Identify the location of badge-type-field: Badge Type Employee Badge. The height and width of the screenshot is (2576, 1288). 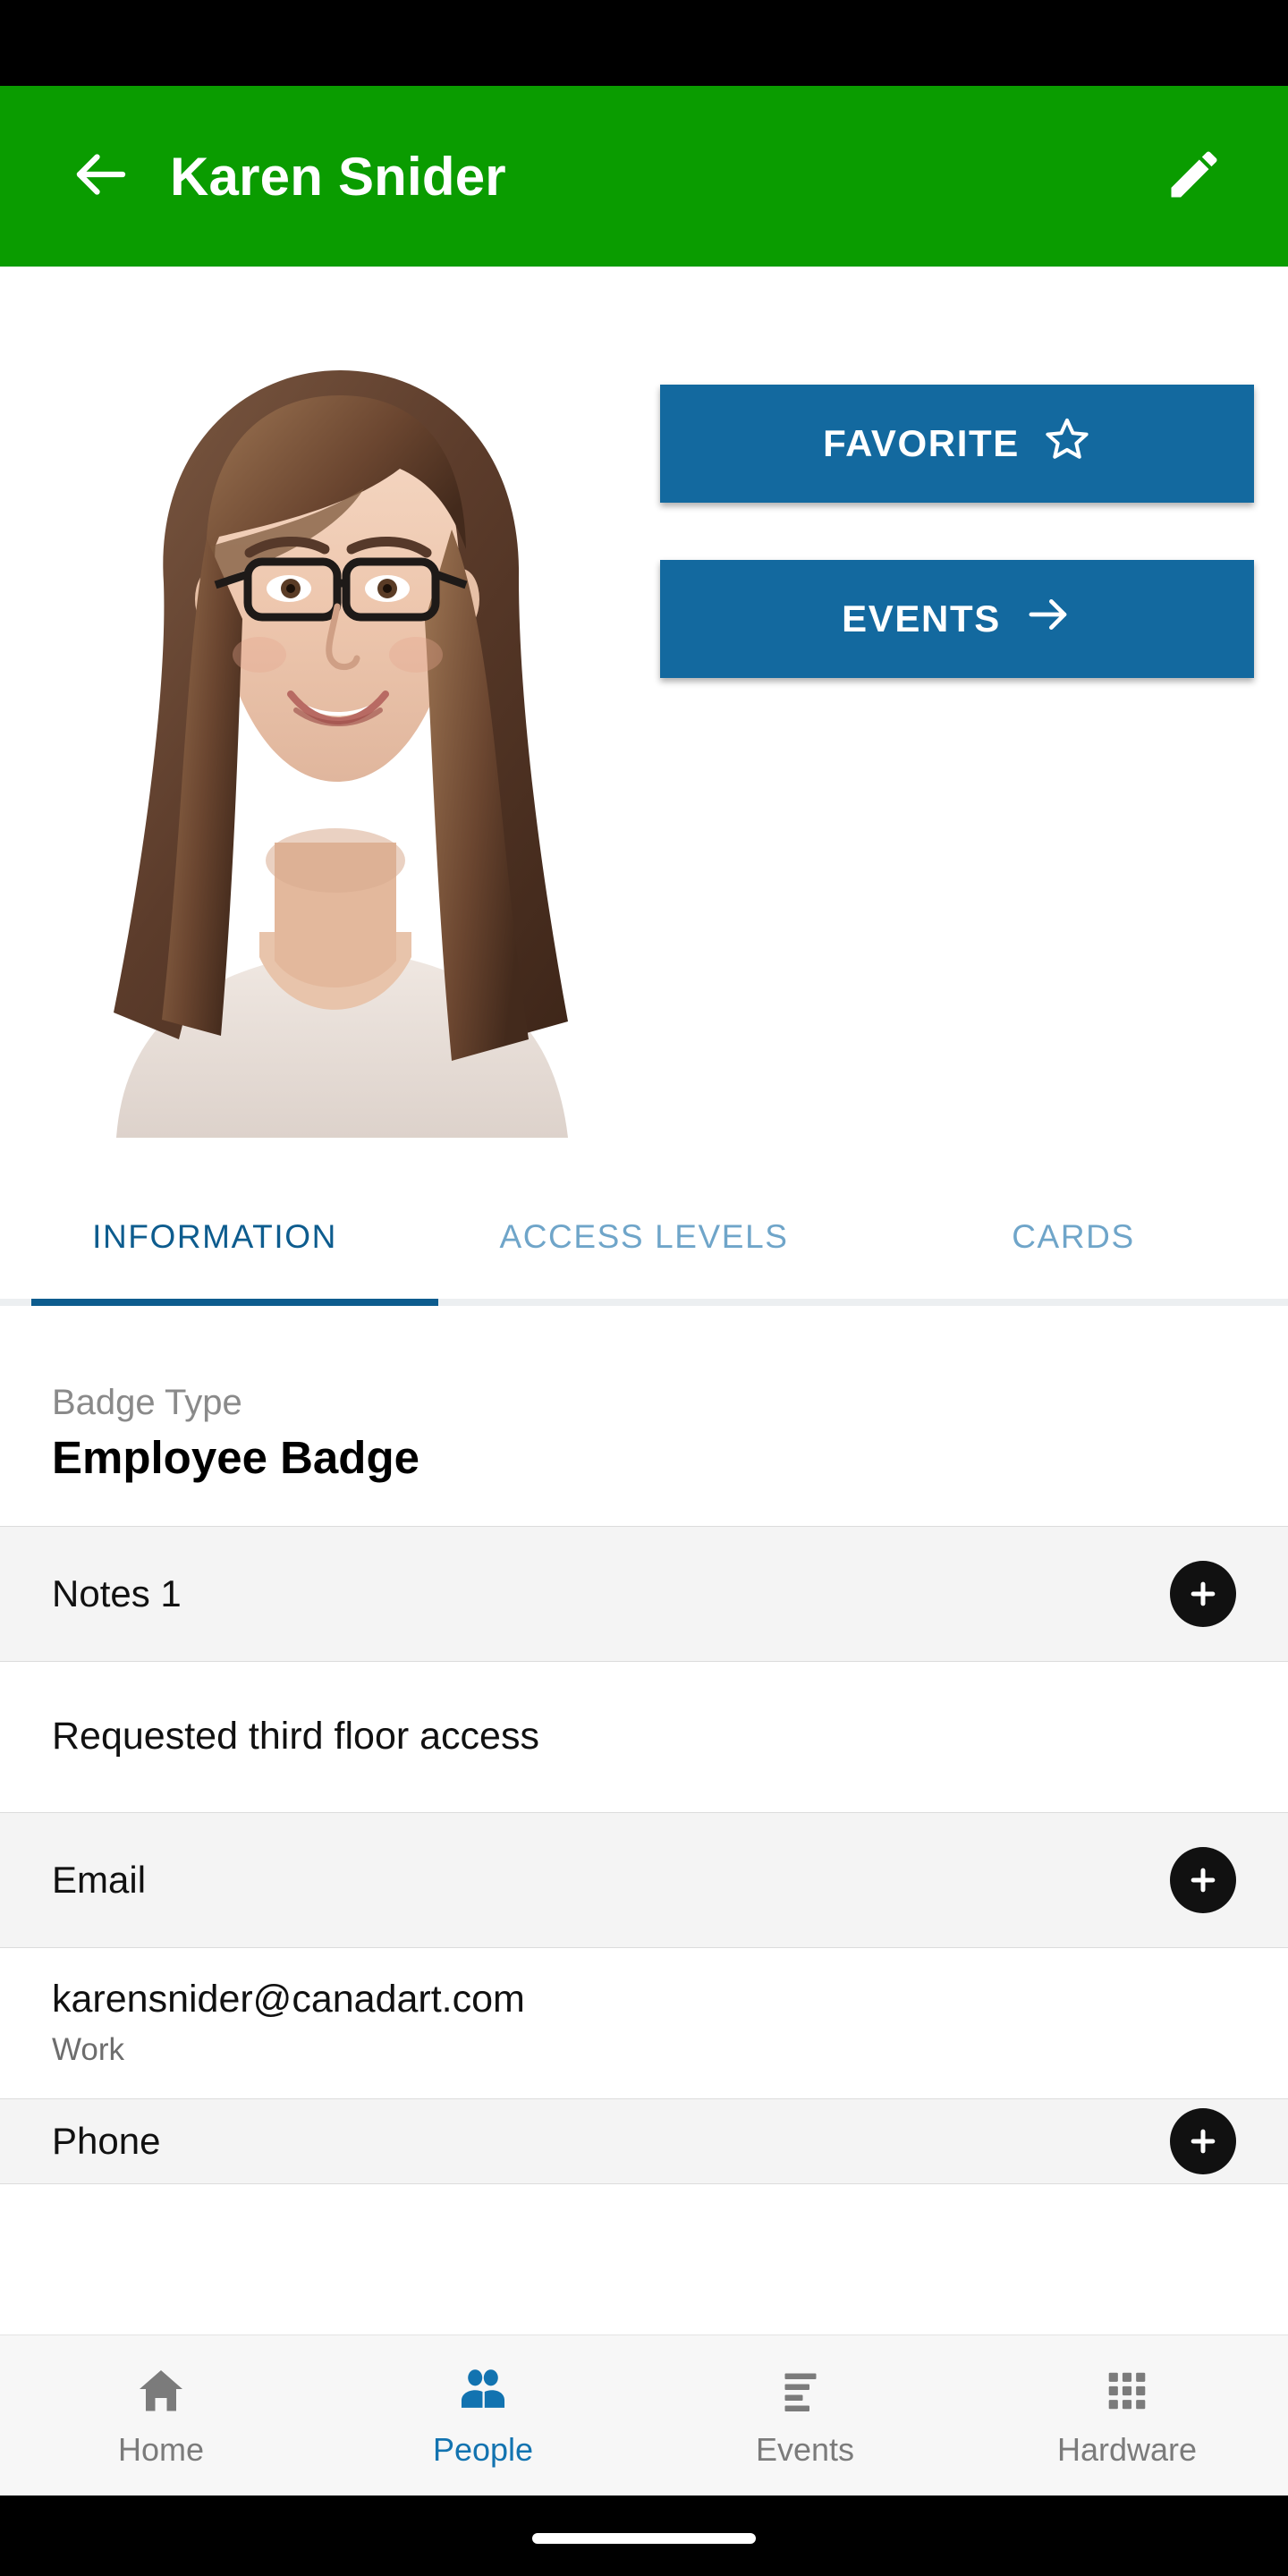
(644, 1416).